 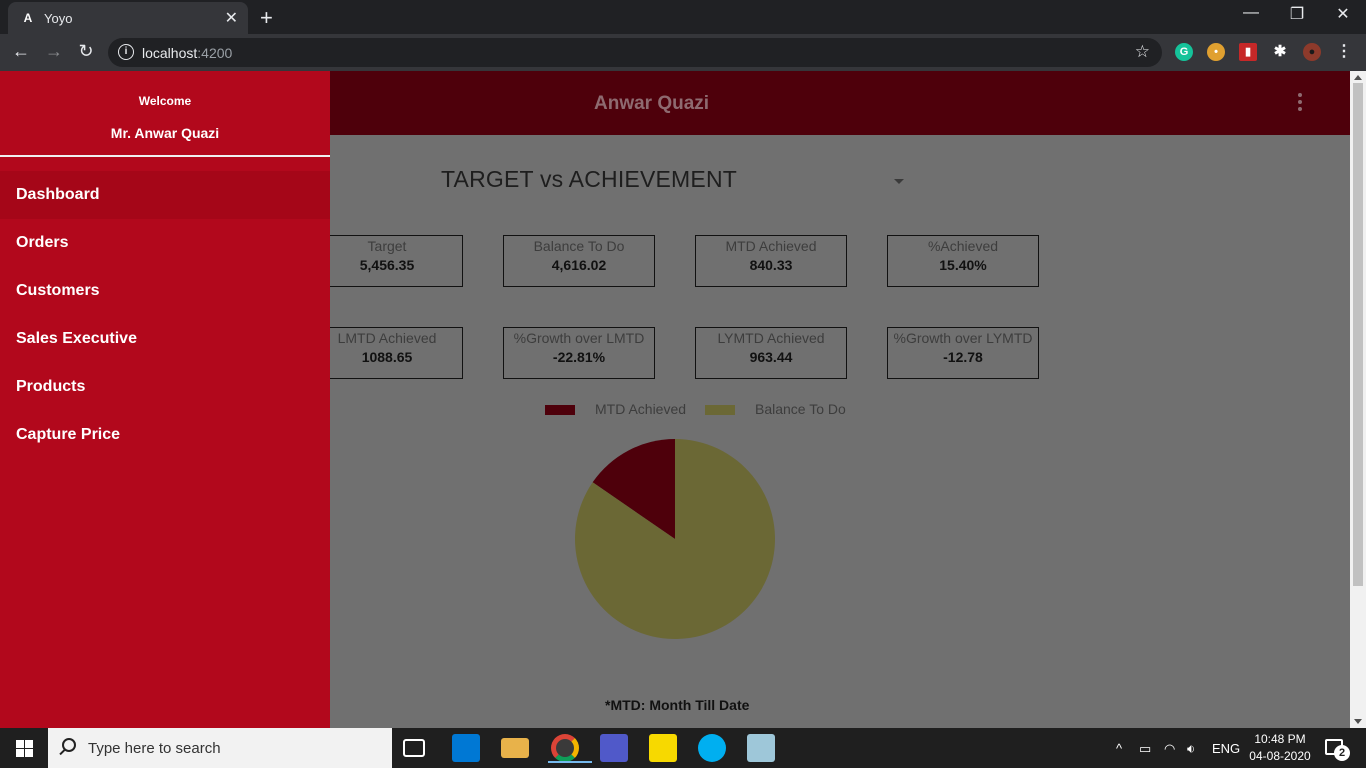 I want to click on clock-time: 10:48 PM, so click(x=1280, y=739).